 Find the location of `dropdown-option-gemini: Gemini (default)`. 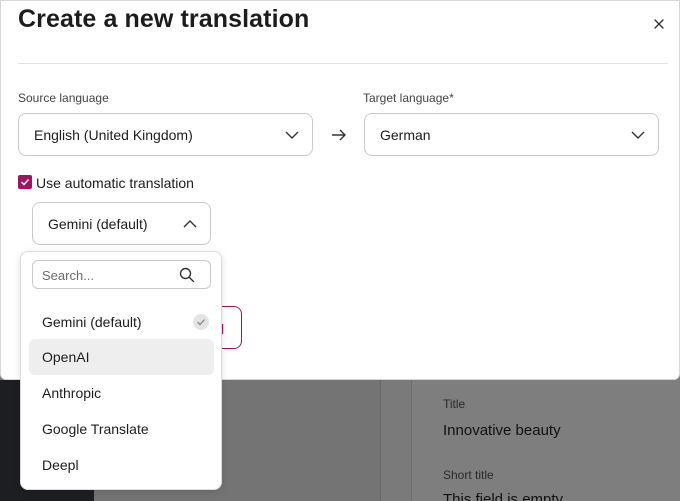

dropdown-option-gemini: Gemini (default) is located at coordinates (121, 322).